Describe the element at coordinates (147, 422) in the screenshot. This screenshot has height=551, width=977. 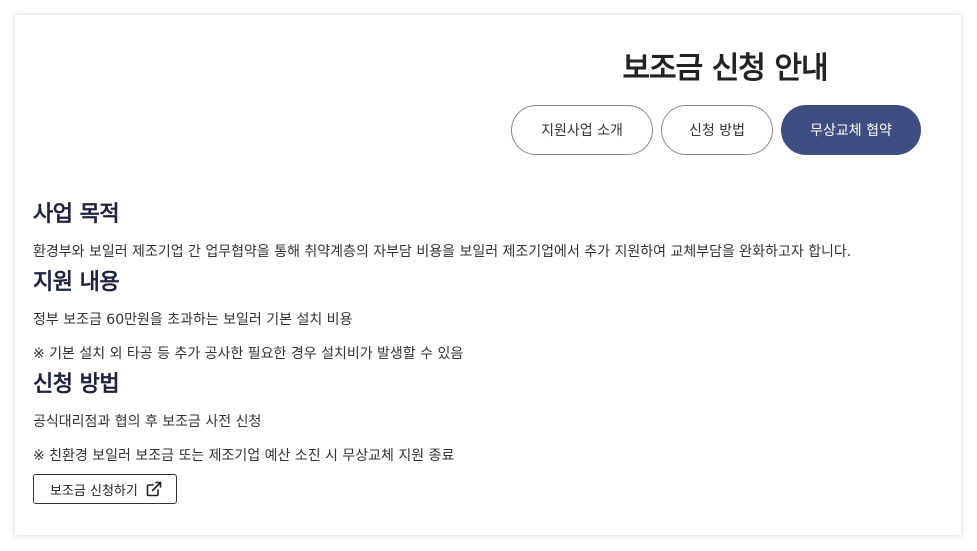
I see `apply-text: 공식대리점과 협의 후 보조금 사전 신청` at that location.